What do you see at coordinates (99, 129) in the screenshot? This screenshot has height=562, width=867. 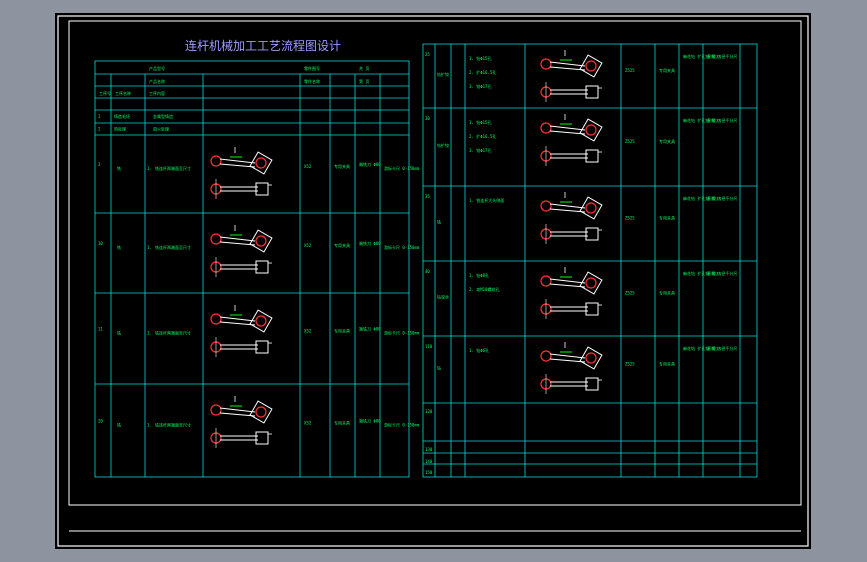 I see `setup-row-no: 2` at bounding box center [99, 129].